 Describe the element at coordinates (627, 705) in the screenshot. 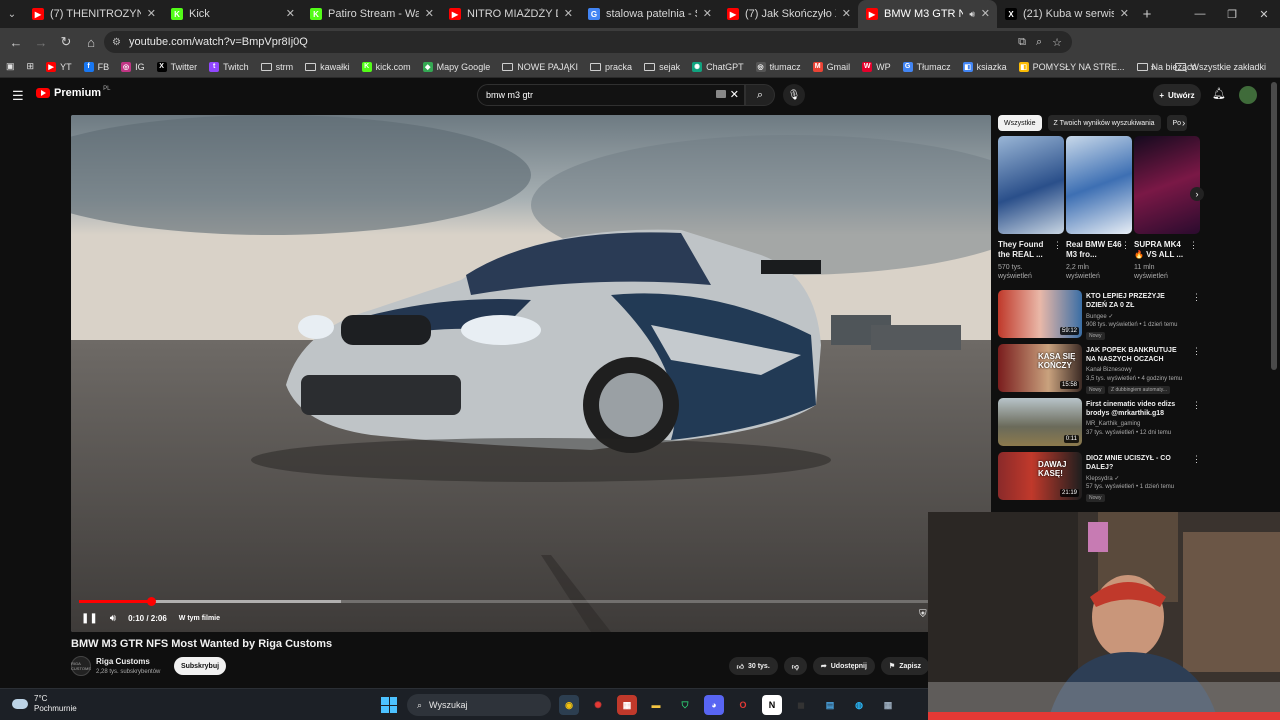

I see `photos-taskbar-icon: ▦` at that location.